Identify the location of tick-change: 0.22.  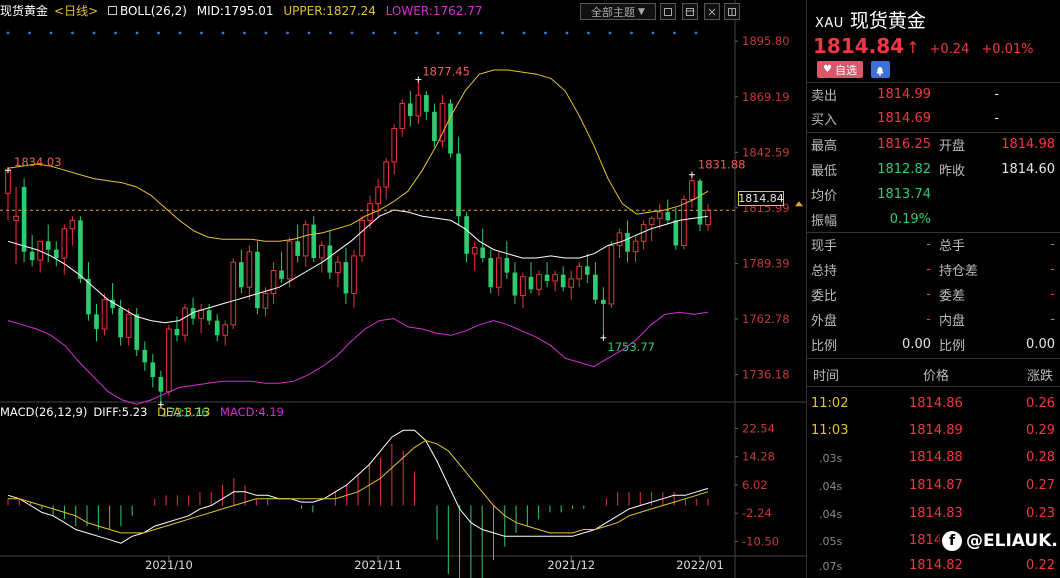
(1040, 565).